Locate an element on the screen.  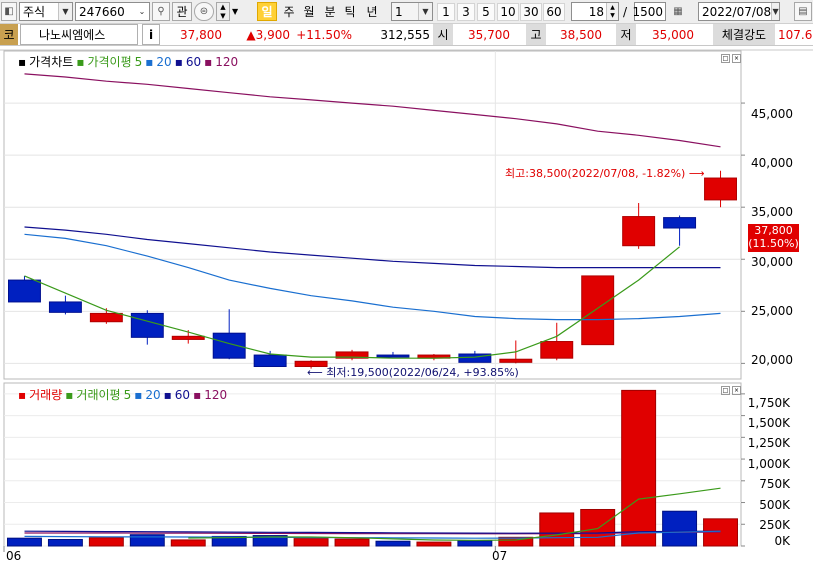
open-price: 35,700 is located at coordinates (489, 34).